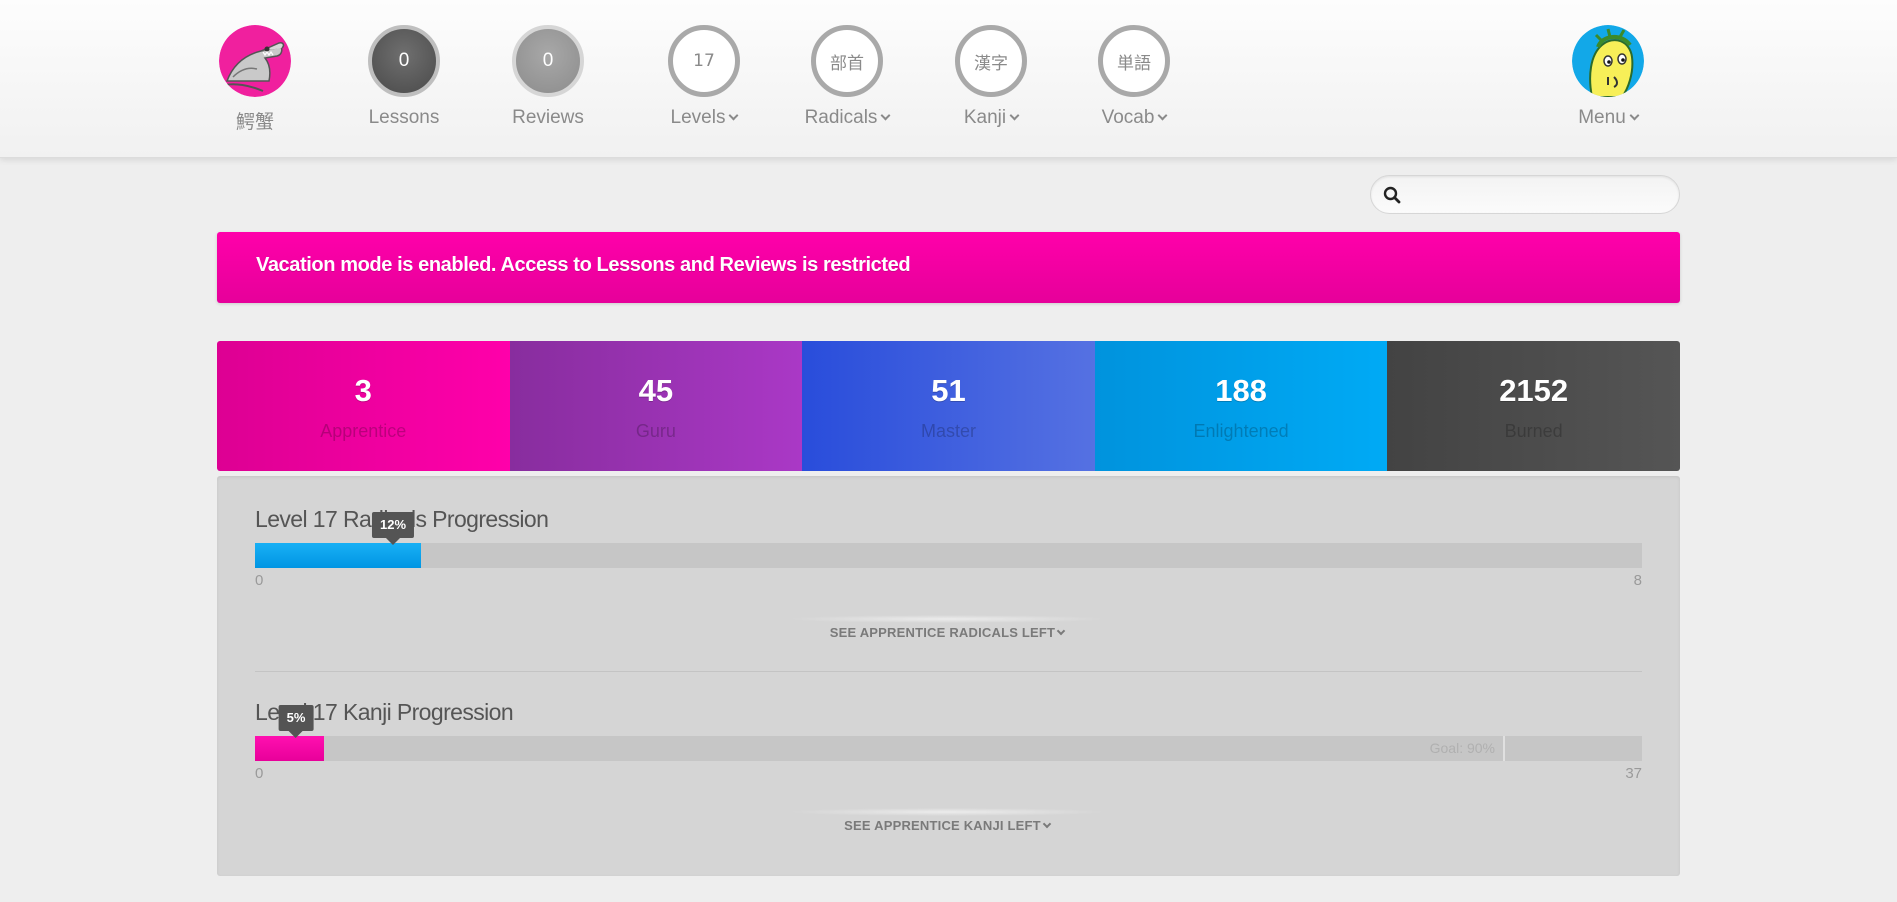 The height and width of the screenshot is (902, 1897). I want to click on see-apprentice-kanji-button: SEE APPRENTICE KANJI LEFT, so click(947, 820).